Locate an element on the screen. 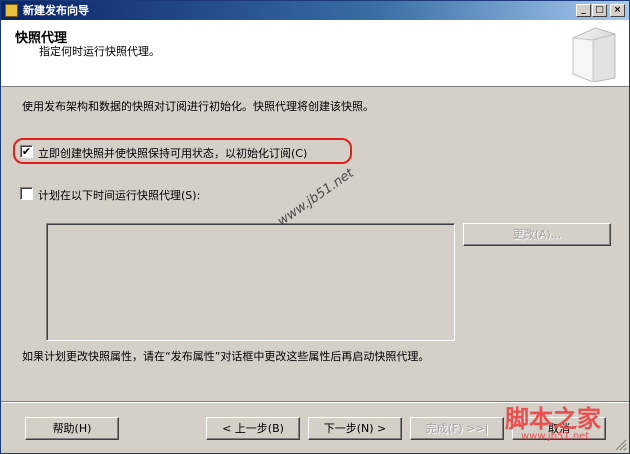  resize-grip-icon is located at coordinates (621, 445).